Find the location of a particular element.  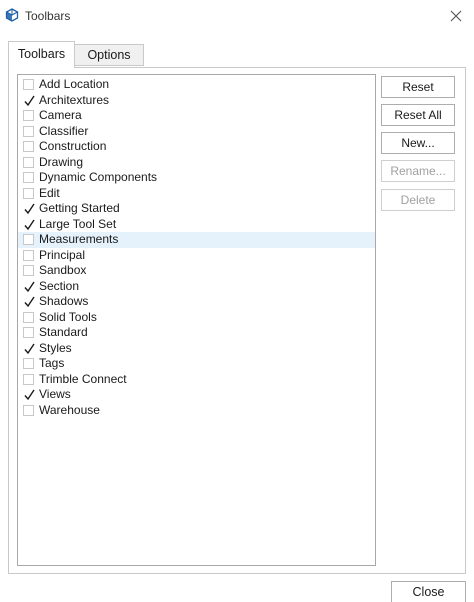

list-item-label: Construction is located at coordinates (73, 146).